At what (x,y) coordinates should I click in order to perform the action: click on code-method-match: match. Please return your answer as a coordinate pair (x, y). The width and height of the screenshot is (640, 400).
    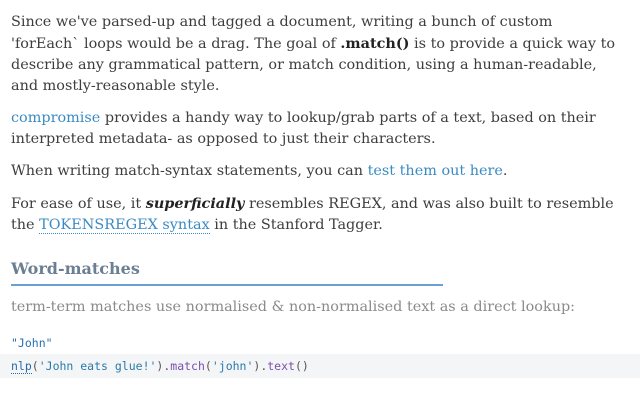
    Looking at the image, I should click on (187, 366).